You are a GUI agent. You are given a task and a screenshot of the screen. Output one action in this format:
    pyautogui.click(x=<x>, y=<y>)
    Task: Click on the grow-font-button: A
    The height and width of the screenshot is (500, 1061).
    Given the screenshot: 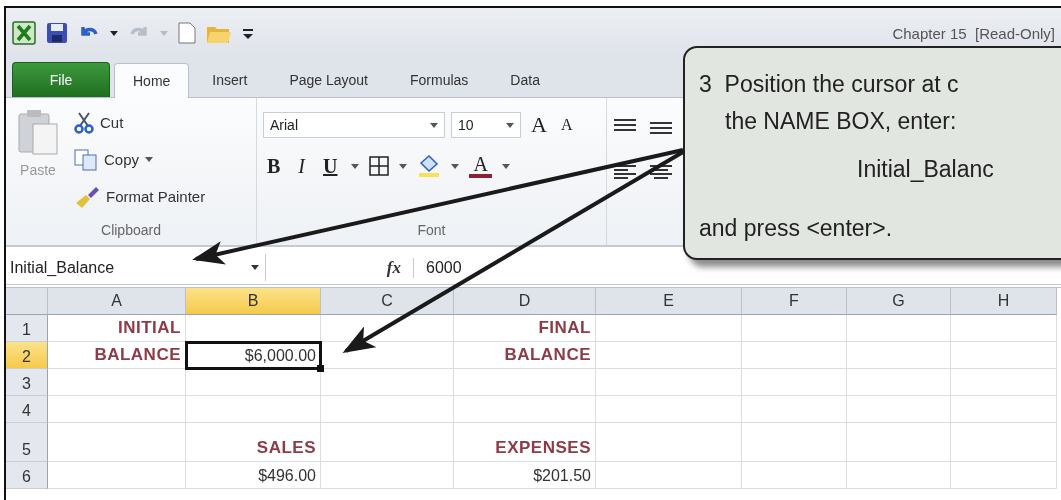 What is the action you would take?
    pyautogui.click(x=539, y=125)
    